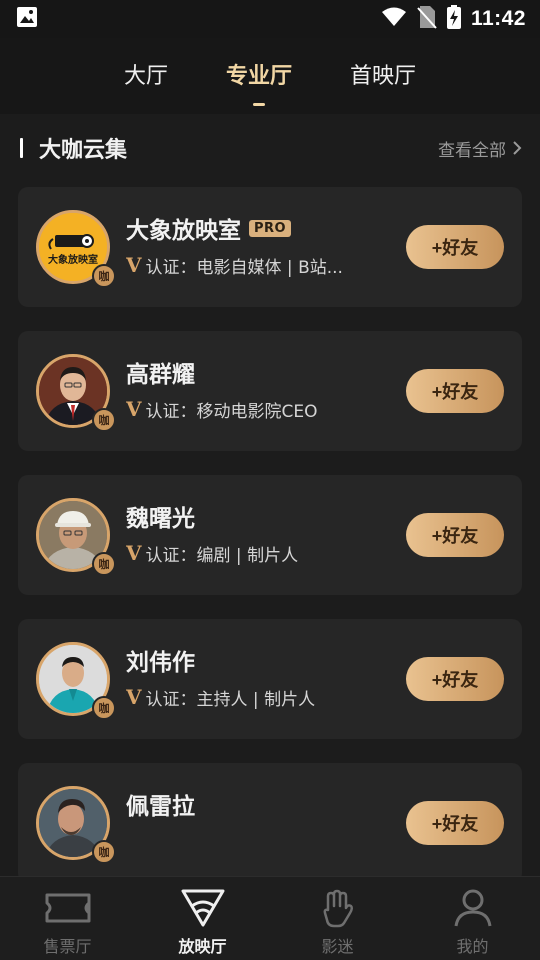 This screenshot has height=960, width=540. I want to click on card-info: 佩雷拉, so click(259, 804).